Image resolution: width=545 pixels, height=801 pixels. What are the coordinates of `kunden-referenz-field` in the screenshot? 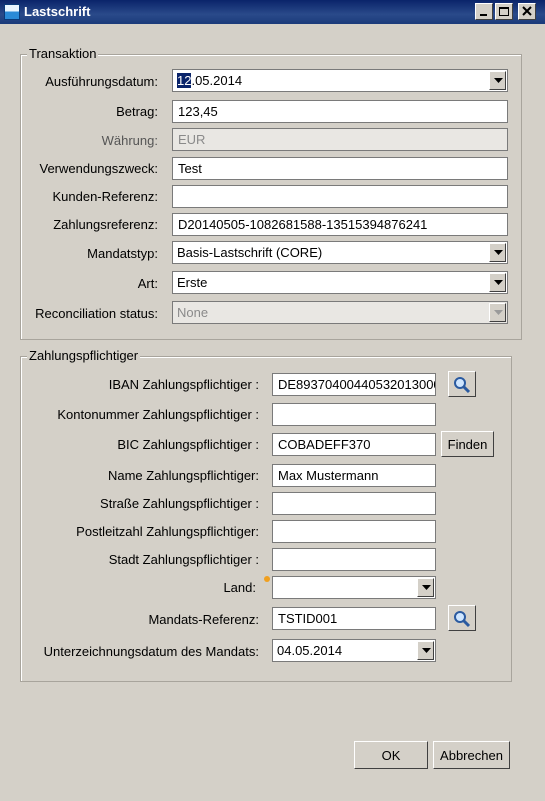 It's located at (340, 196).